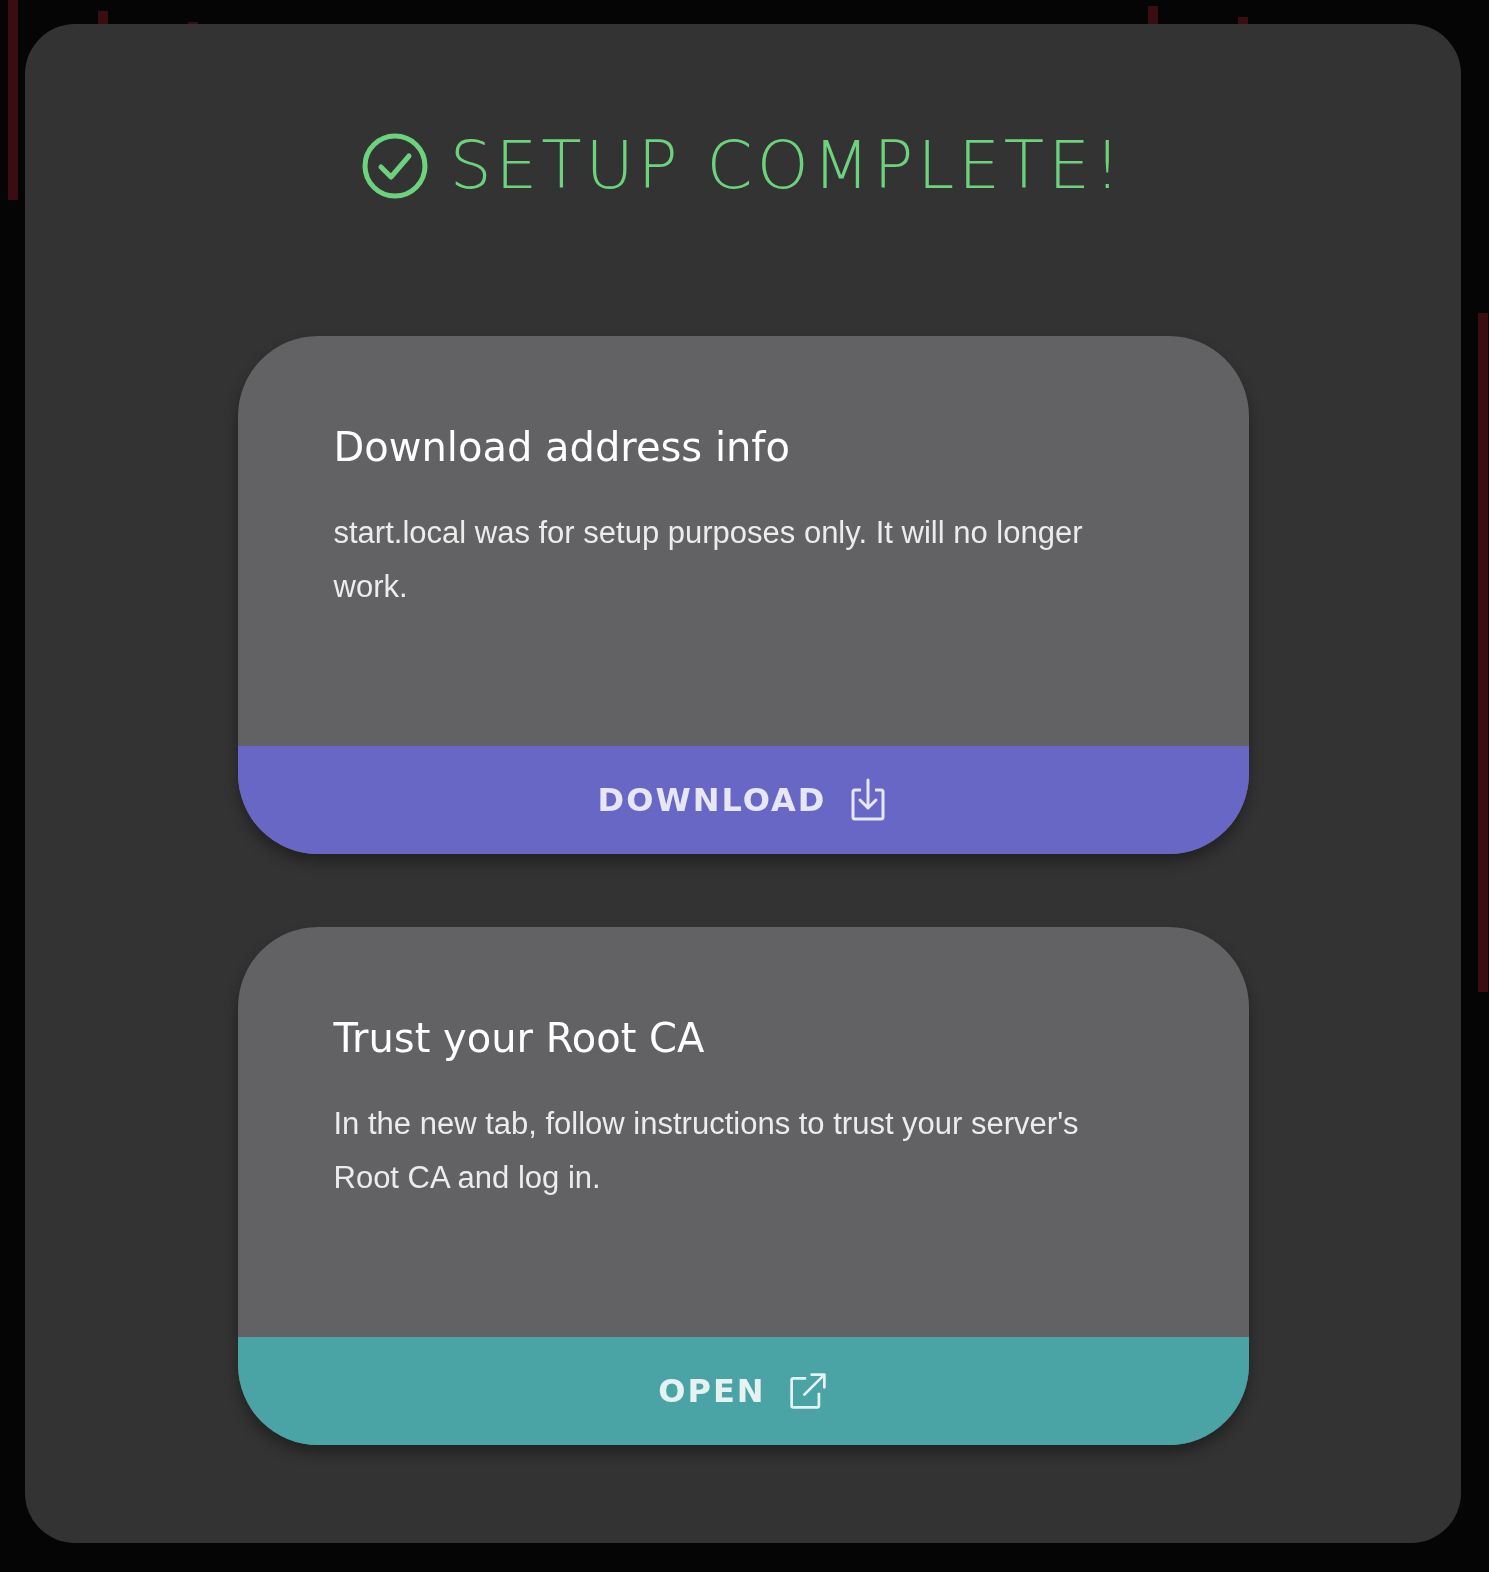  Describe the element at coordinates (519, 1038) in the screenshot. I see `card-heading: Trust your Root CA` at that location.